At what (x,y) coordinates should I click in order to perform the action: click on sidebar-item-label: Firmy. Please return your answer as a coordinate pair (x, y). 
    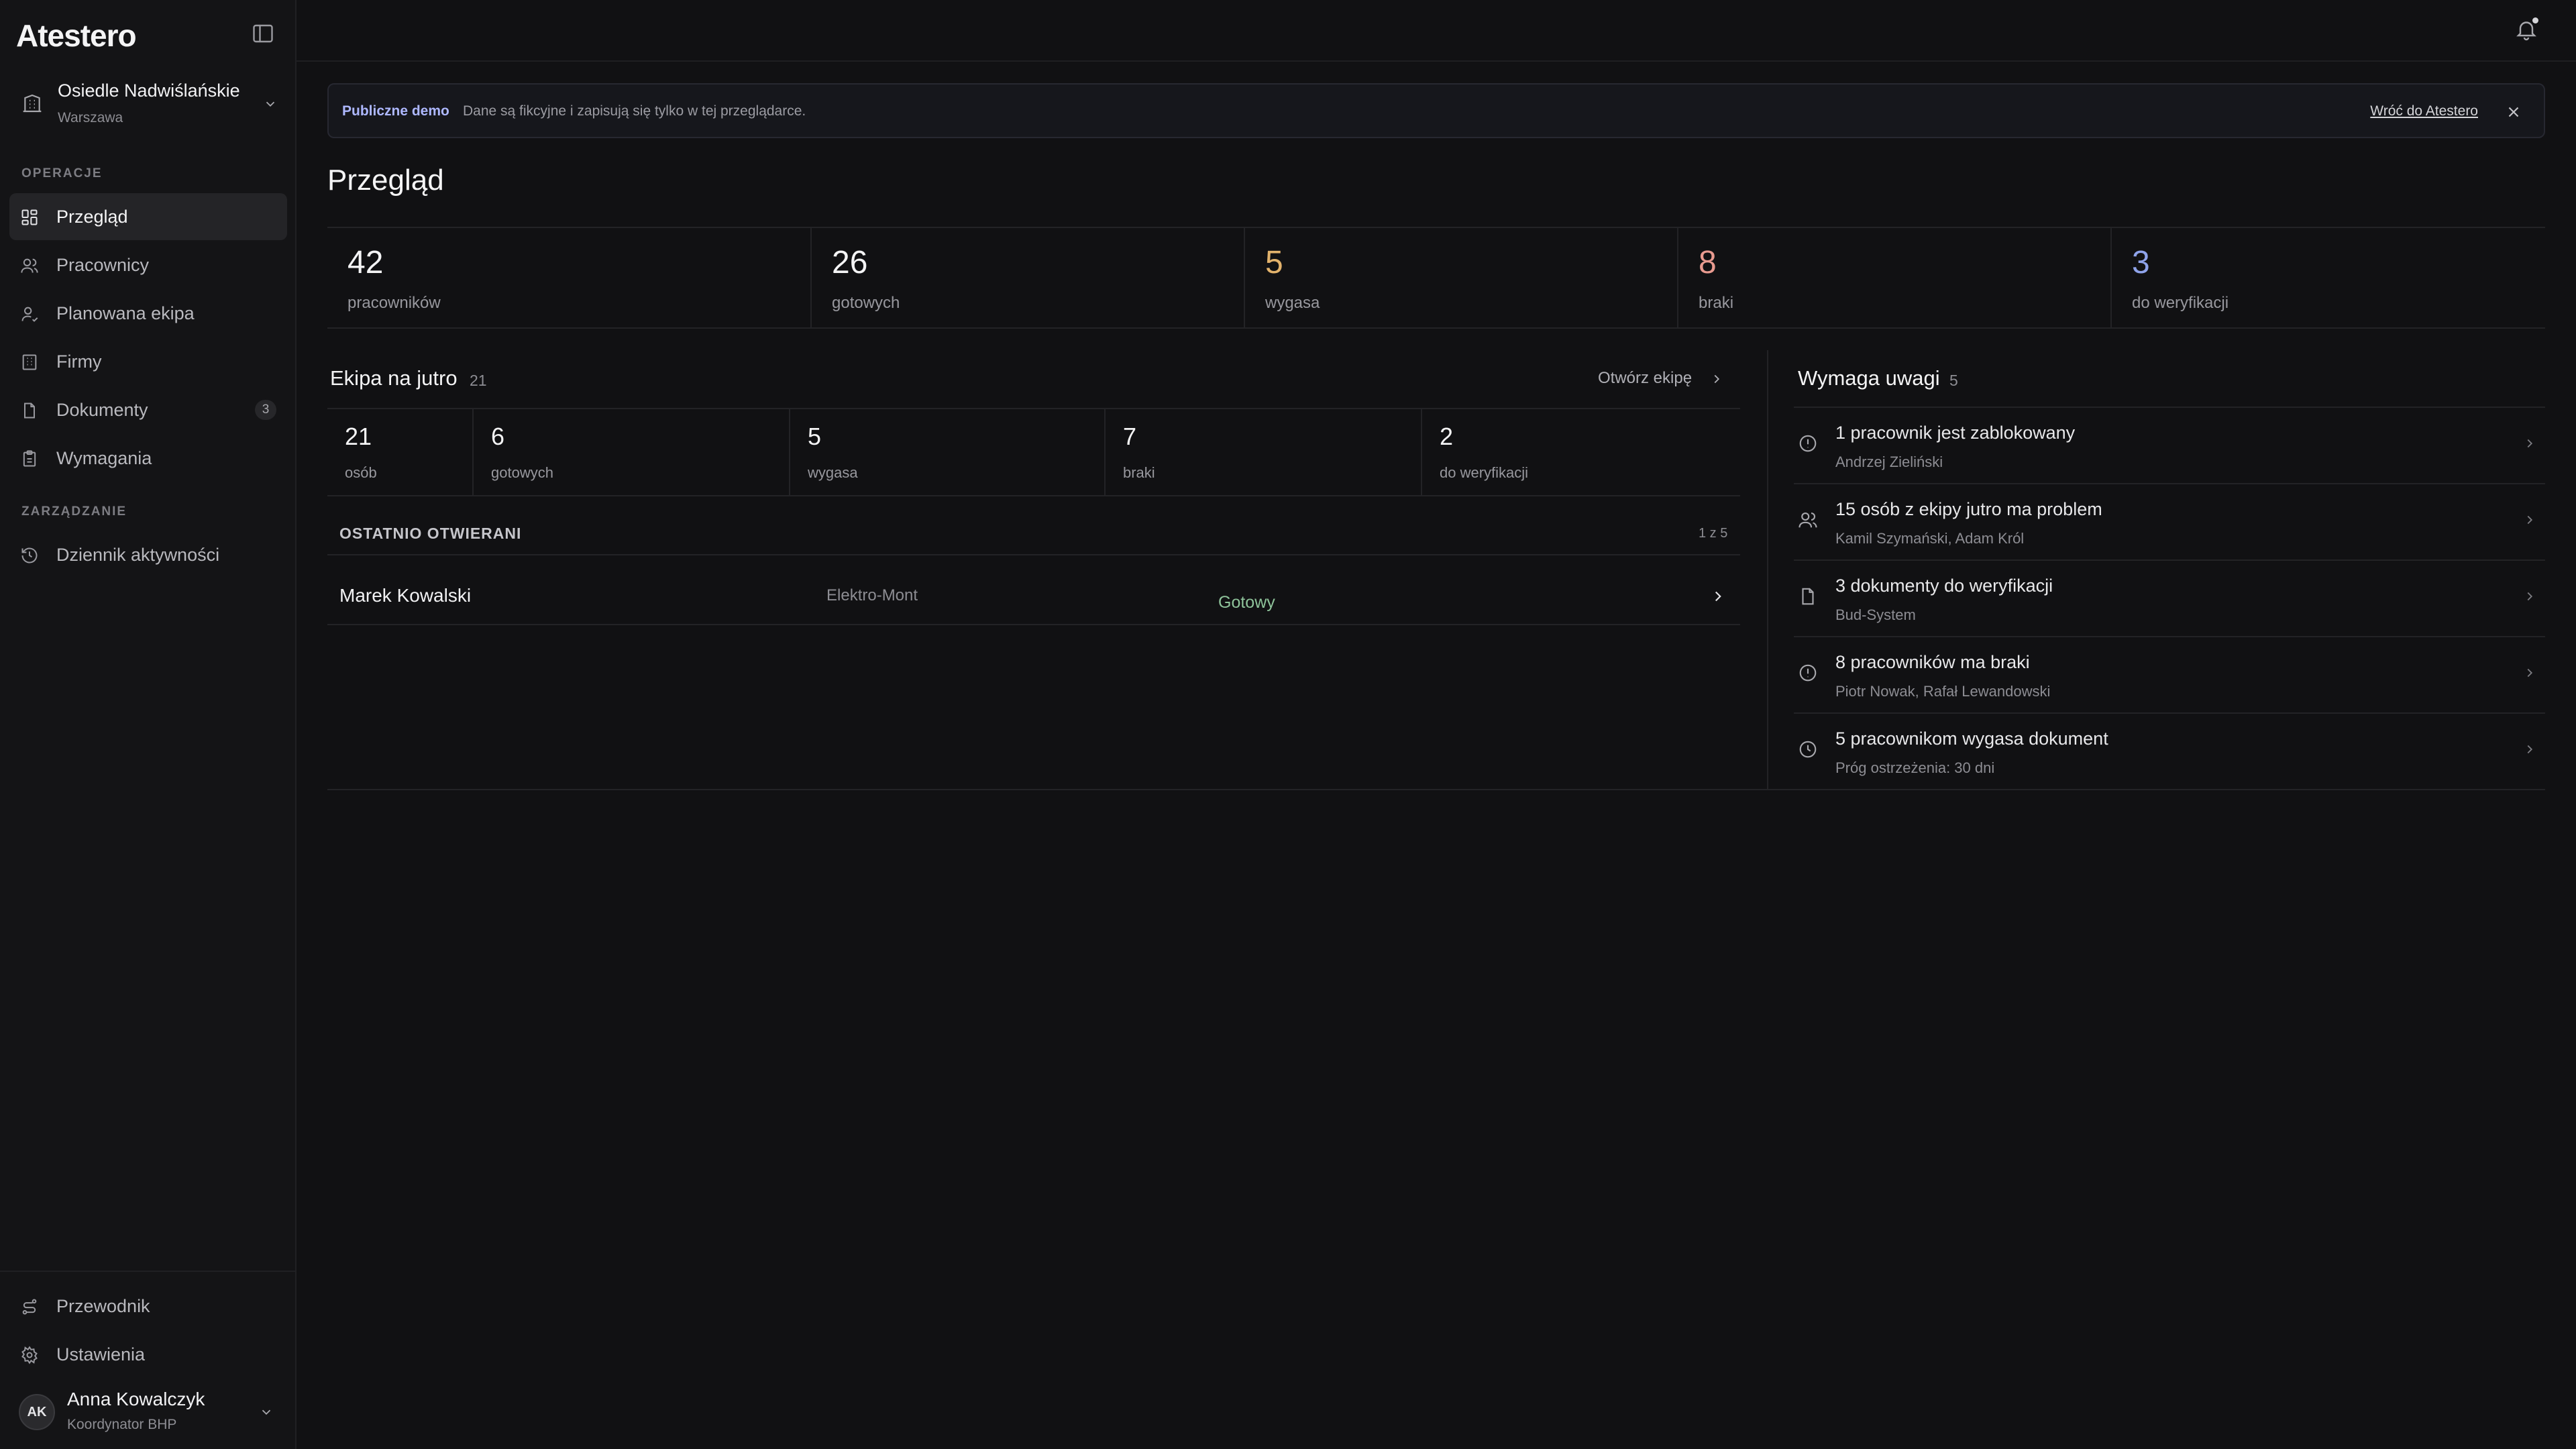
    Looking at the image, I should click on (79, 362).